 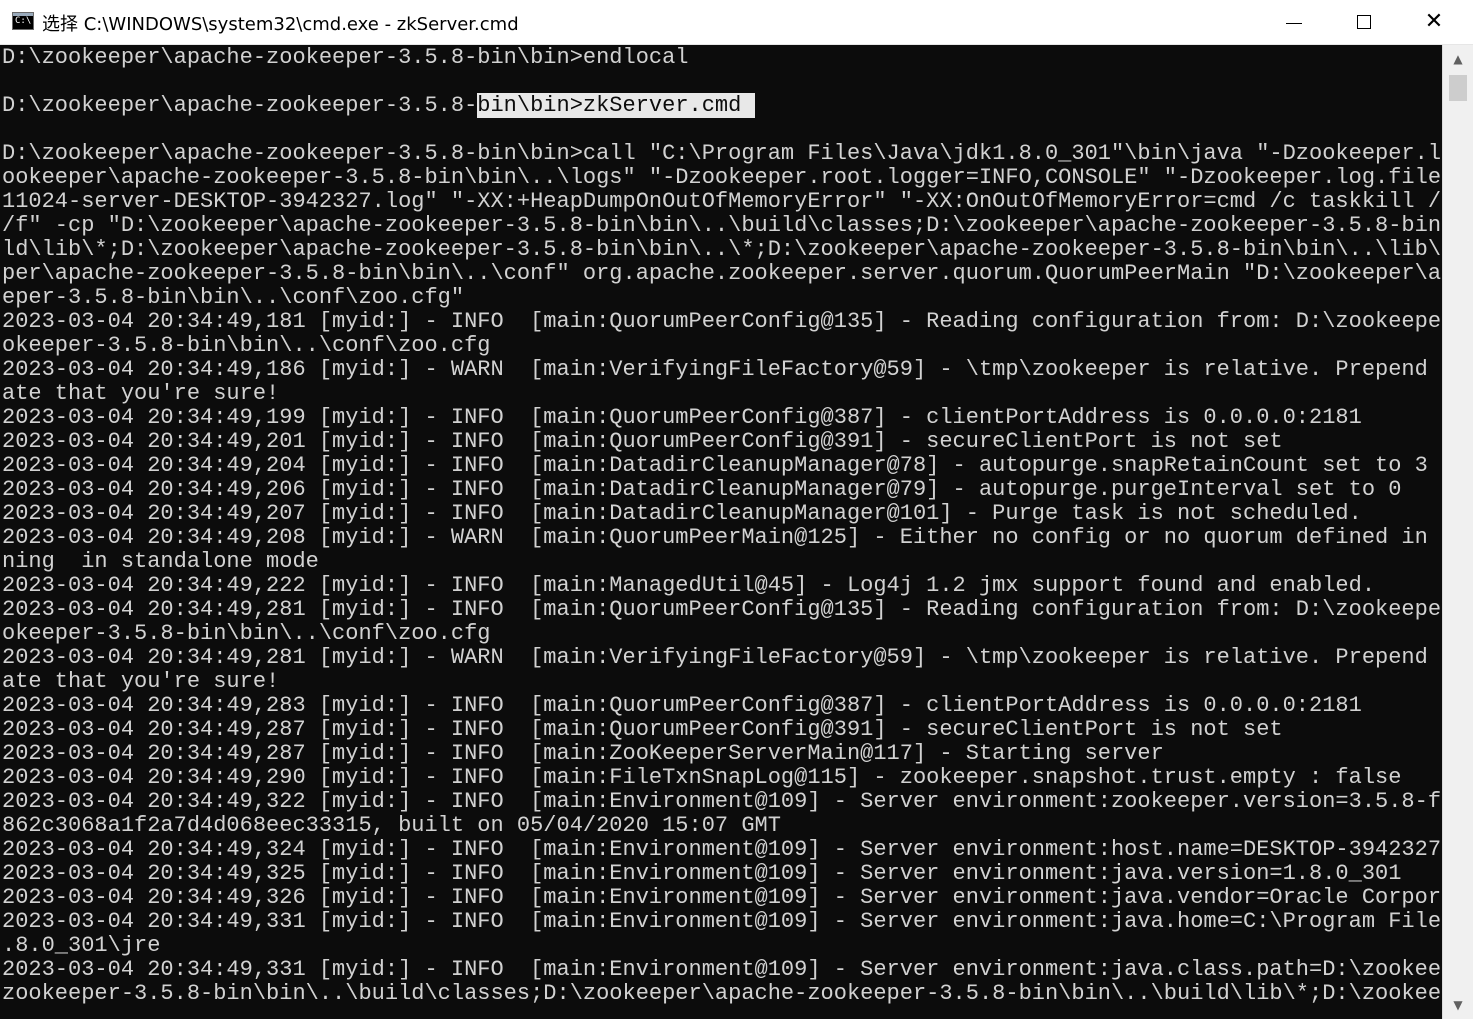 I want to click on close-button: ✕, so click(x=1434, y=22).